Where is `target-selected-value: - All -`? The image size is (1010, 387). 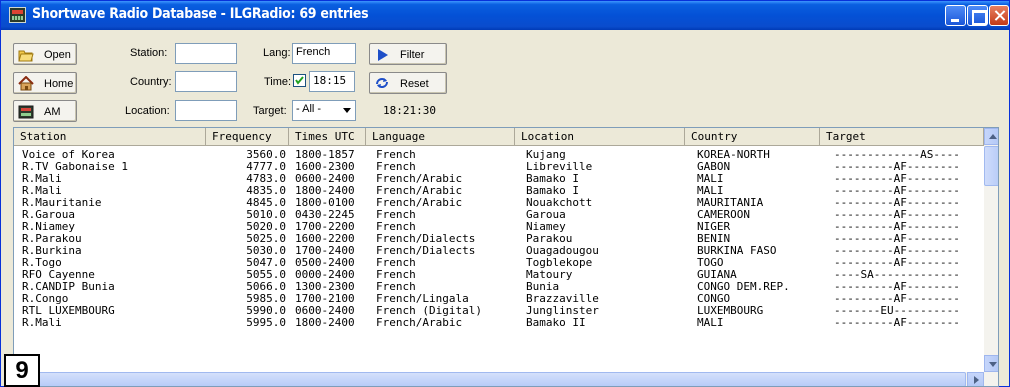
target-selected-value: - All - is located at coordinates (309, 109).